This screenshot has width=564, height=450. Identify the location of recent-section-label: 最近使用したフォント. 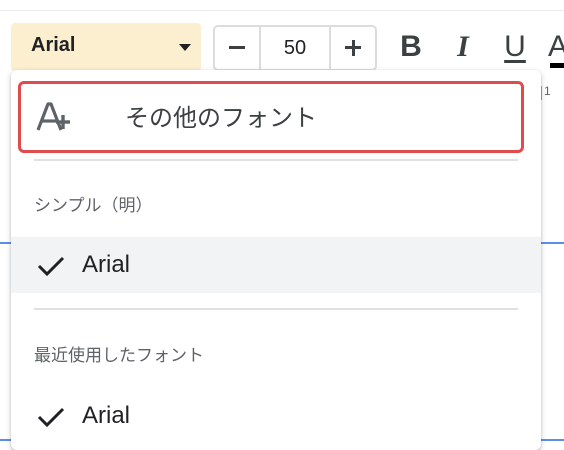
(119, 356).